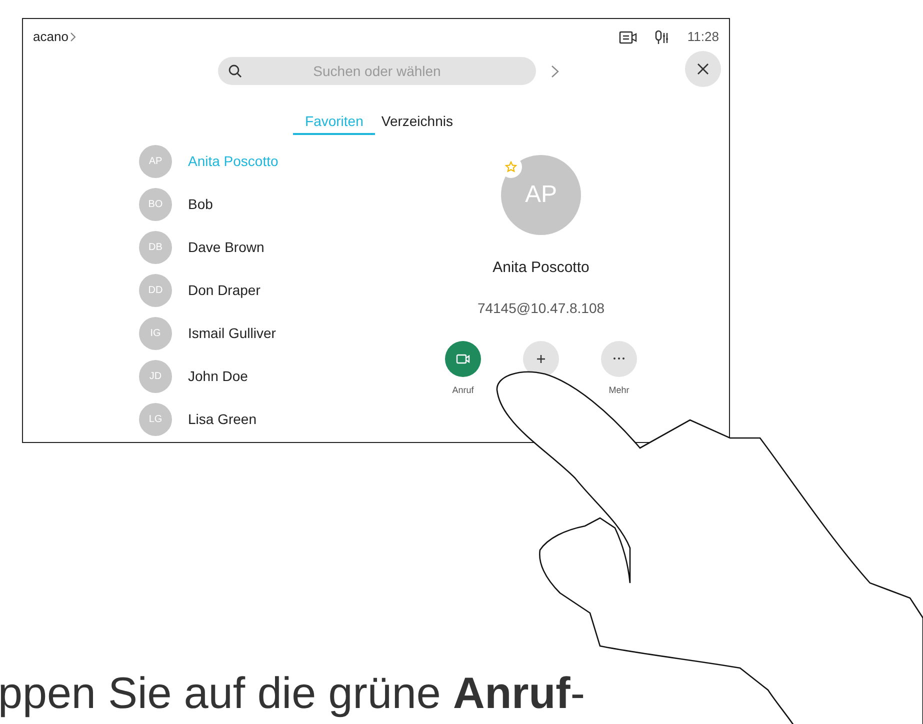 This screenshot has width=923, height=724. I want to click on action-label: Anruf, so click(463, 390).